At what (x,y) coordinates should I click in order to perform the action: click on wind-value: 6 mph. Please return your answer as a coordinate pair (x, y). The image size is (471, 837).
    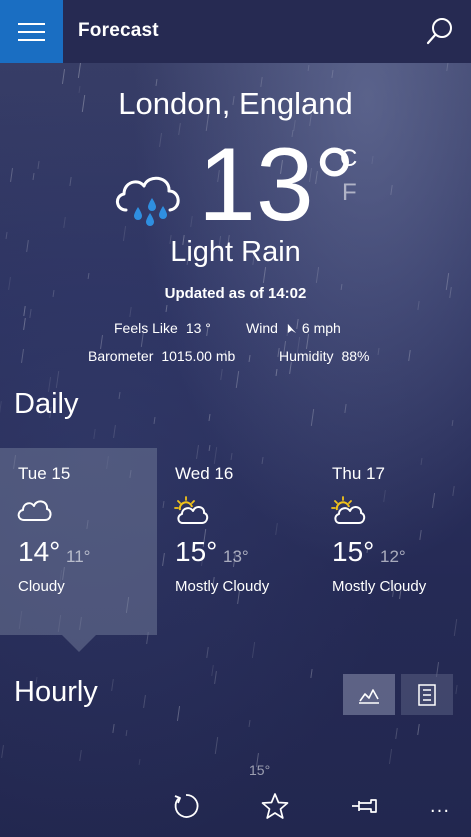
    Looking at the image, I should click on (321, 328).